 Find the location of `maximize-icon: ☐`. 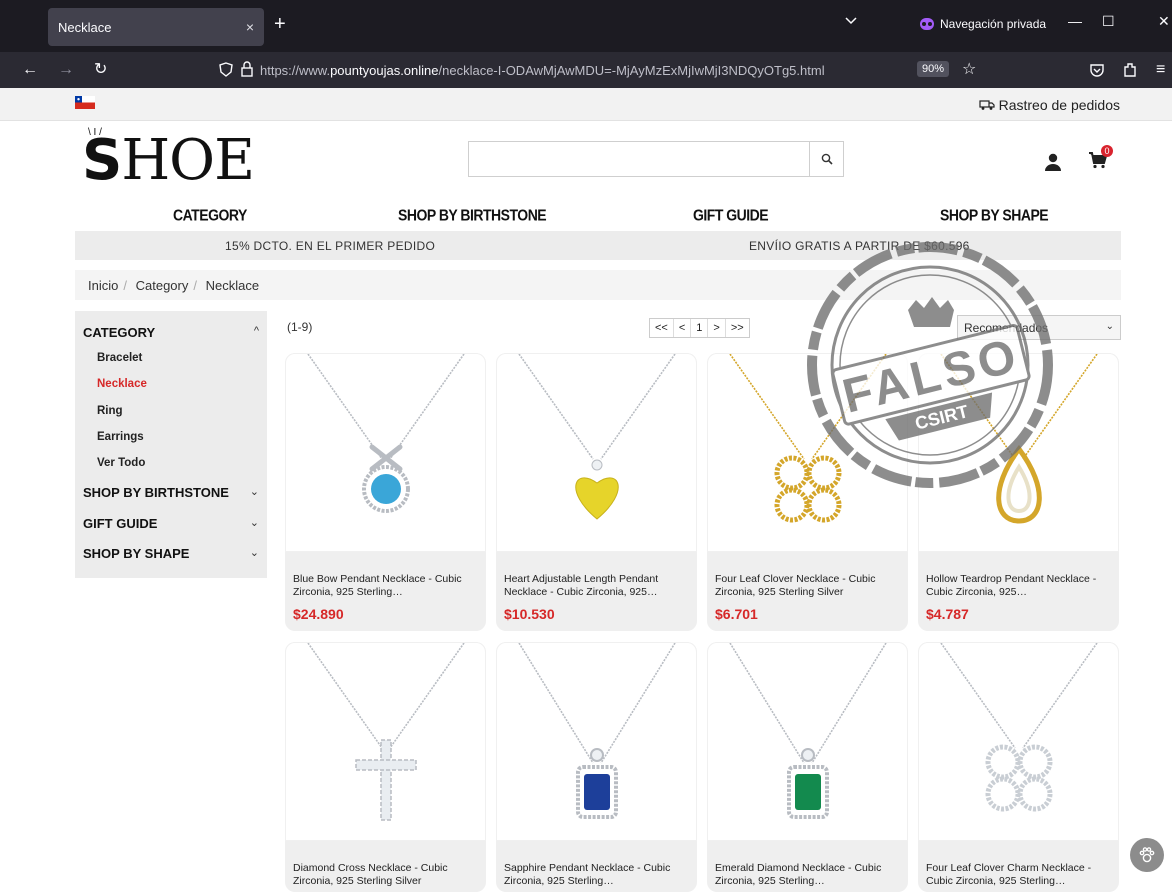

maximize-icon: ☐ is located at coordinates (1108, 21).